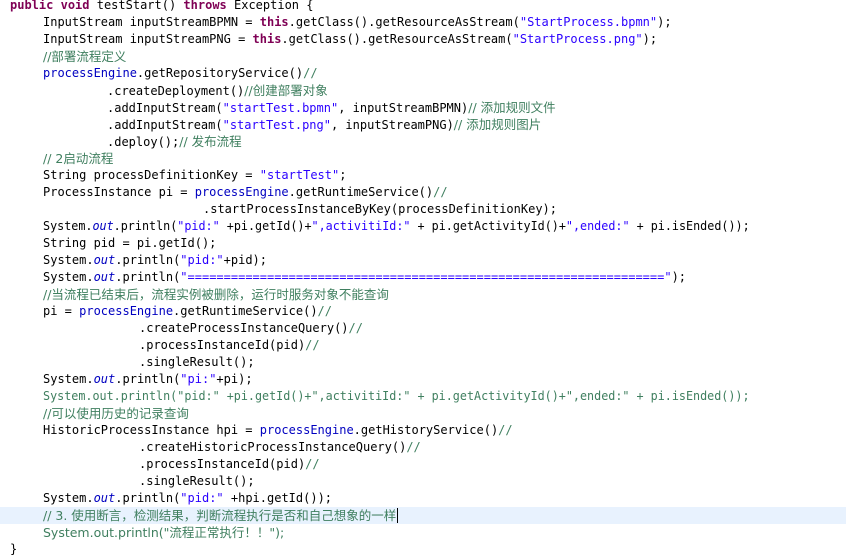 This screenshot has height=559, width=846. What do you see at coordinates (597, 226) in the screenshot?
I see `string-literal: ",ended:"` at bounding box center [597, 226].